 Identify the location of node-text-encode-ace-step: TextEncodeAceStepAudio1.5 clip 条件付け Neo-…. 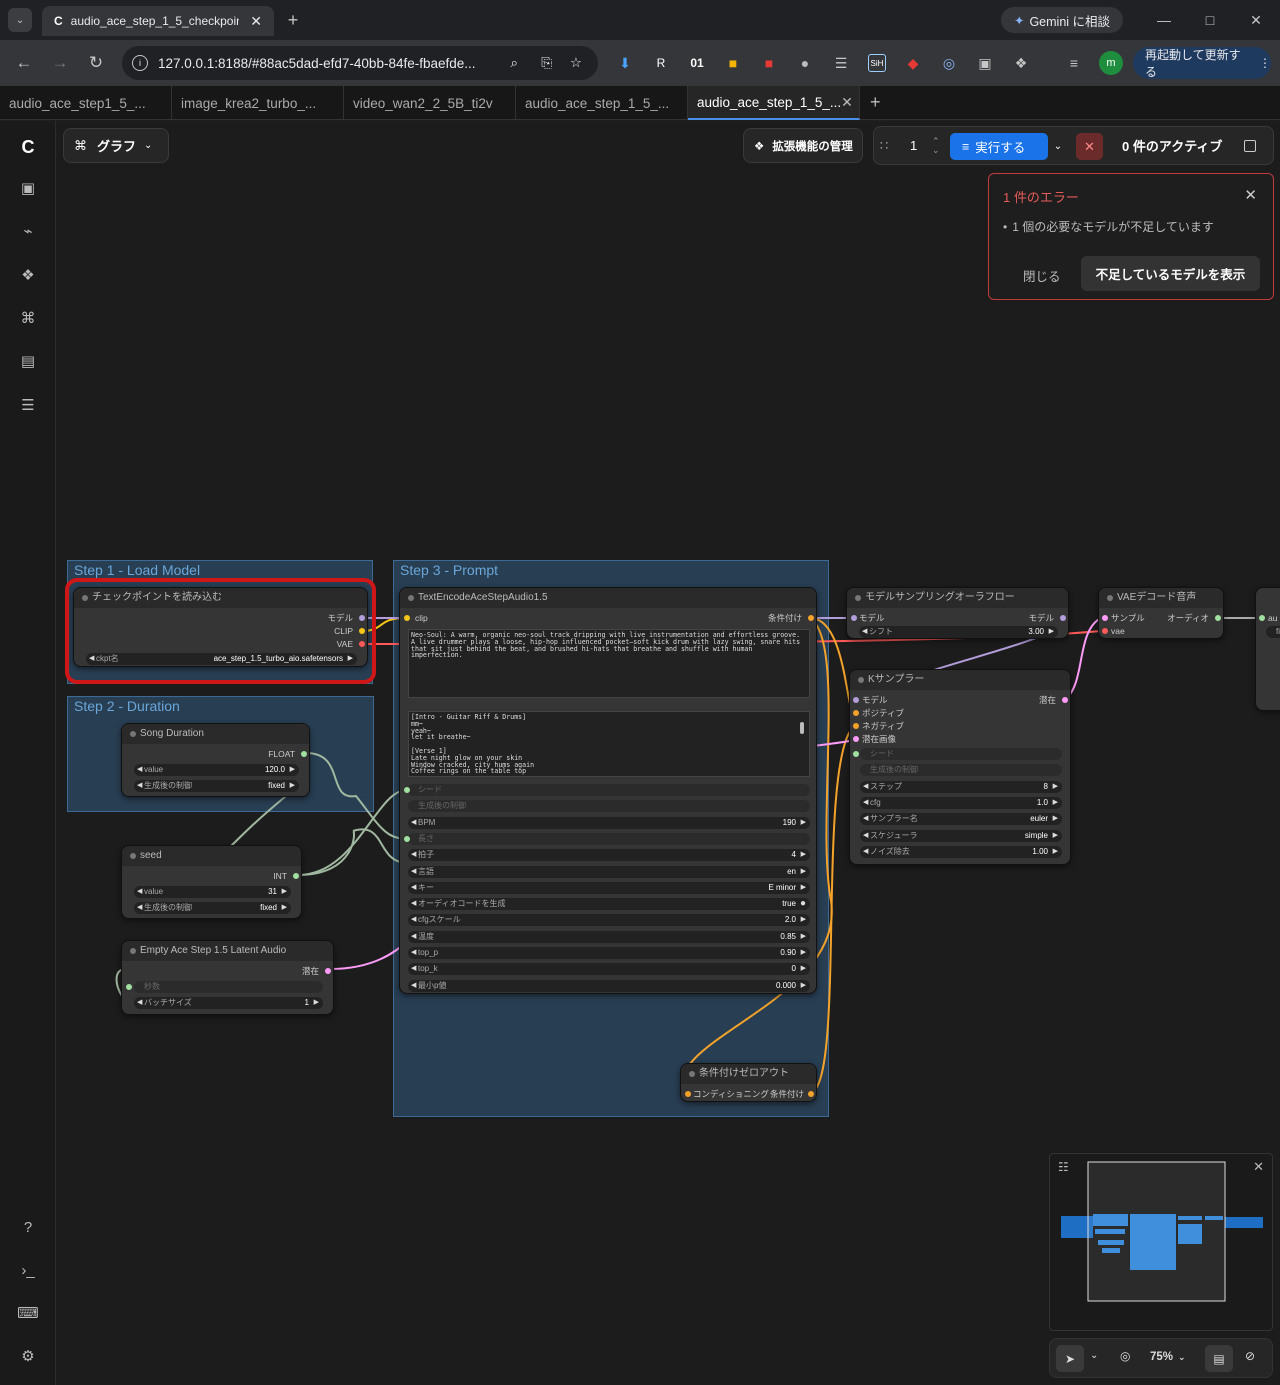
(608, 790).